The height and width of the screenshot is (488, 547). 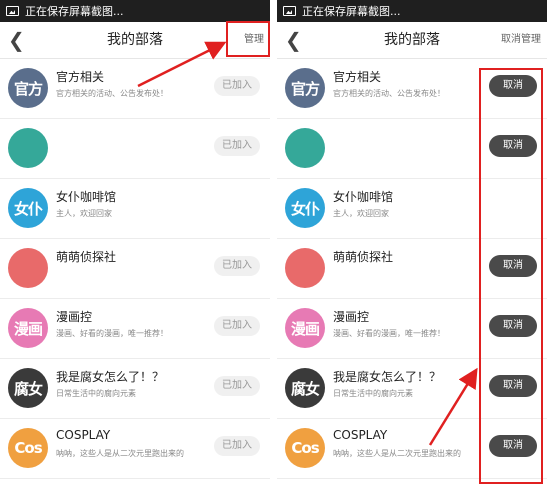 What do you see at coordinates (135, 148) in the screenshot?
I see `list-item: 已加入` at bounding box center [135, 148].